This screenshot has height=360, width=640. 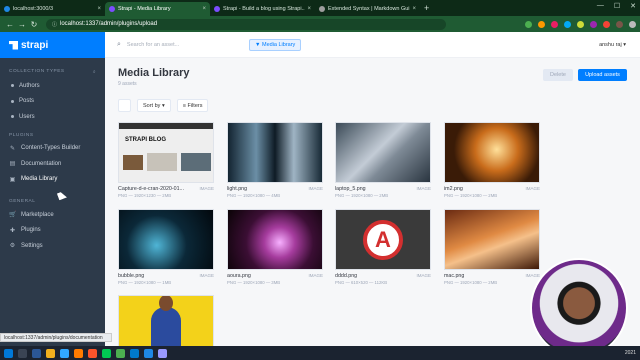 What do you see at coordinates (12, 164) in the screenshot?
I see `book-icon: ▤` at bounding box center [12, 164].